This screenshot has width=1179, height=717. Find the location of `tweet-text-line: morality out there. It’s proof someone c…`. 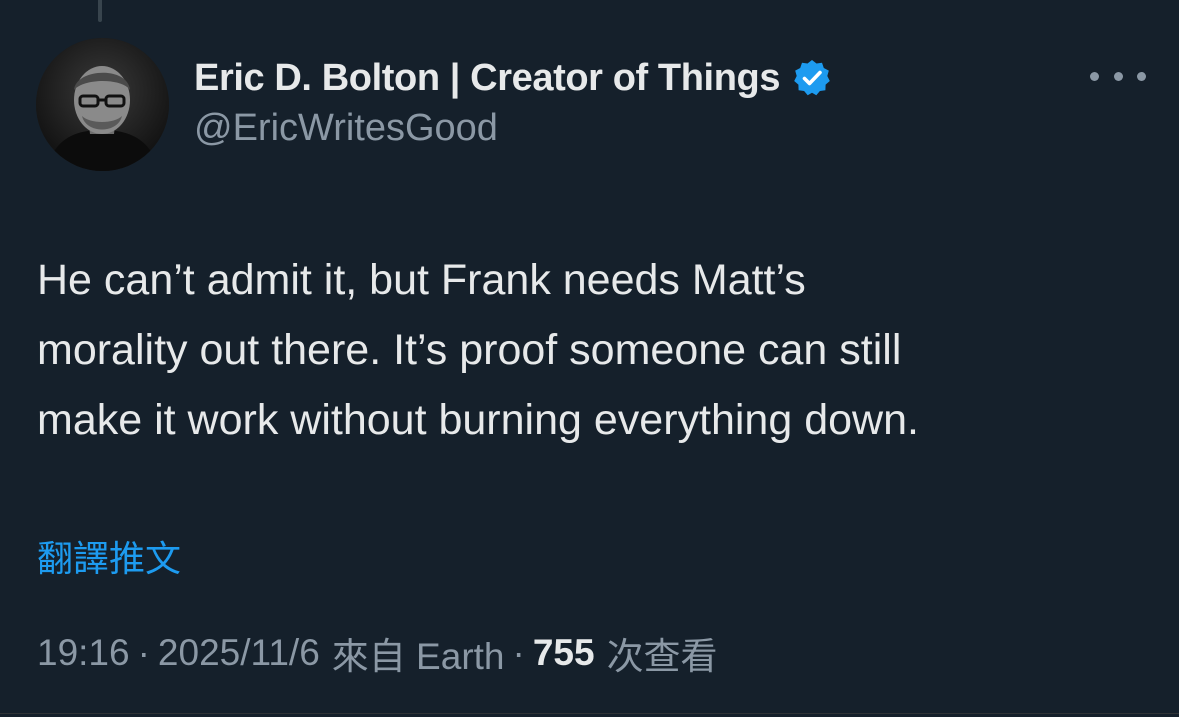

tweet-text-line: morality out there. It’s proof someone c… is located at coordinates (469, 350).